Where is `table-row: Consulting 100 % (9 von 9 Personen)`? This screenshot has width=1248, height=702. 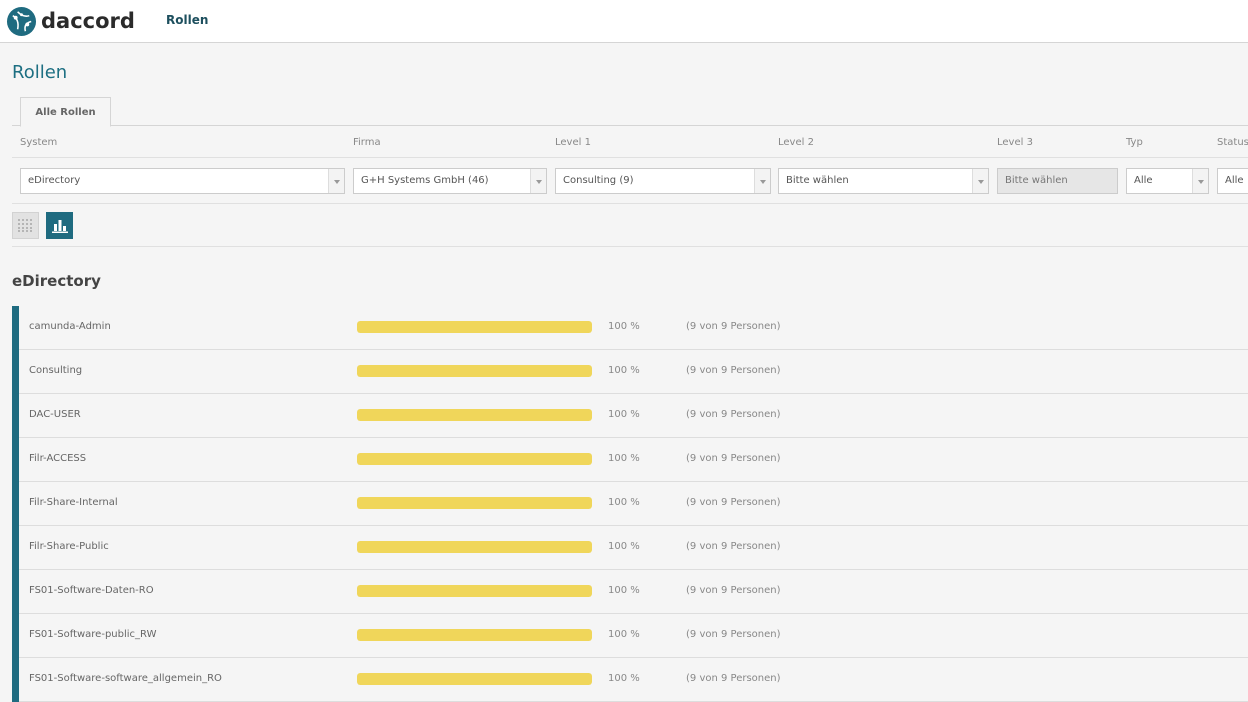 table-row: Consulting 100 % (9 von 9 Personen) is located at coordinates (633, 372).